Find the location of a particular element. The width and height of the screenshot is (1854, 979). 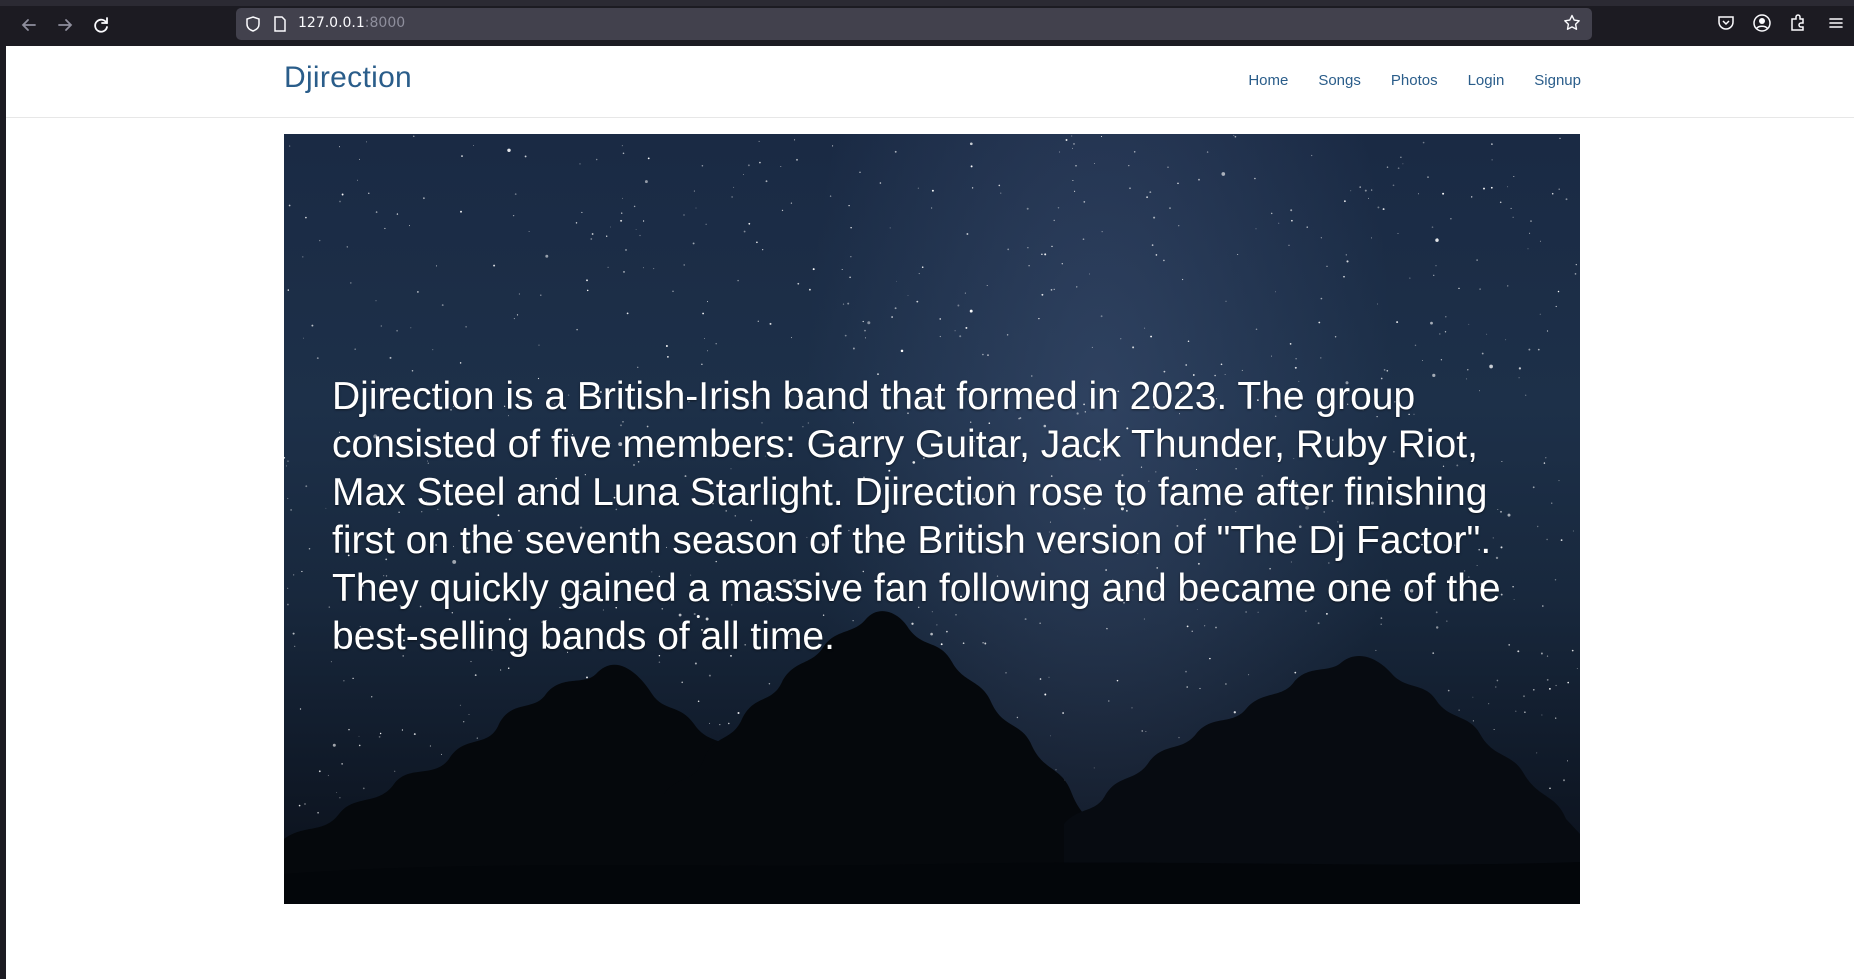

nav-signup: Signup is located at coordinates (1557, 80).